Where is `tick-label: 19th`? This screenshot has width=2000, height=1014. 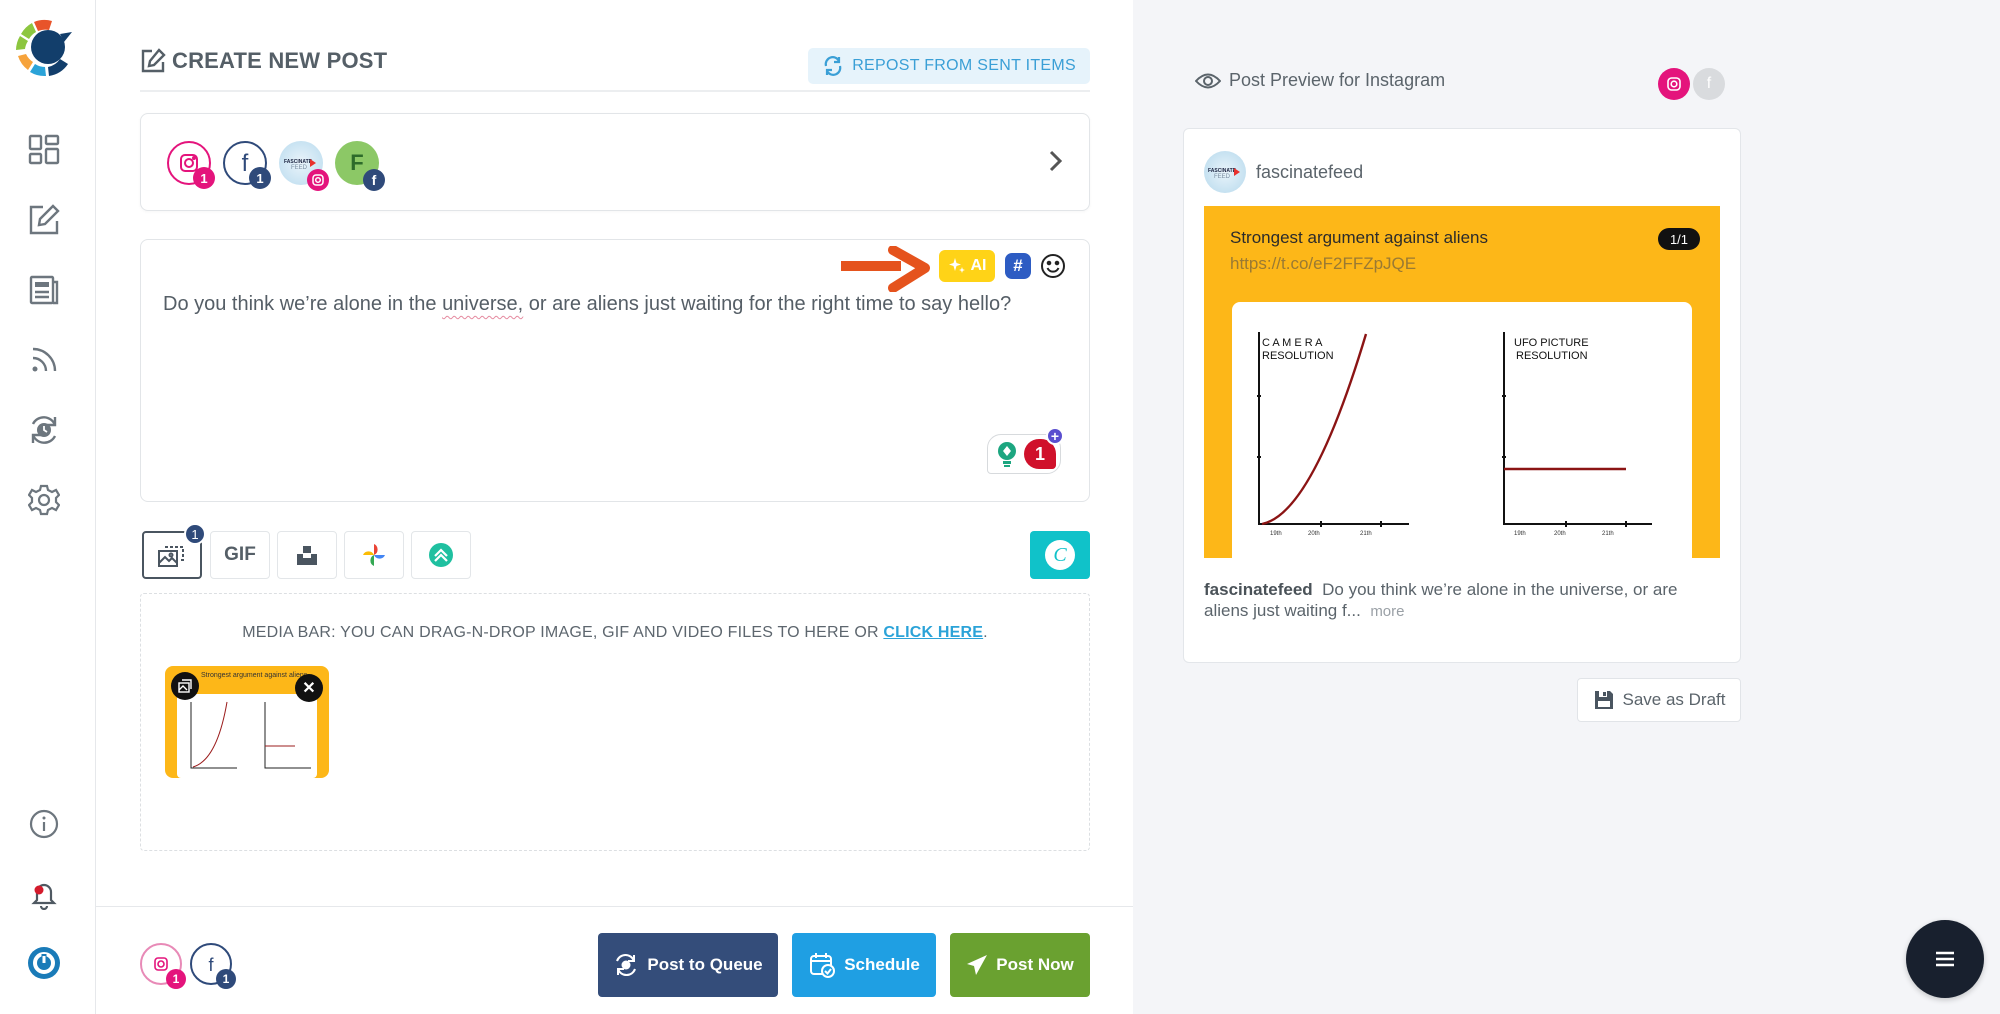
tick-label: 19th is located at coordinates (1276, 534).